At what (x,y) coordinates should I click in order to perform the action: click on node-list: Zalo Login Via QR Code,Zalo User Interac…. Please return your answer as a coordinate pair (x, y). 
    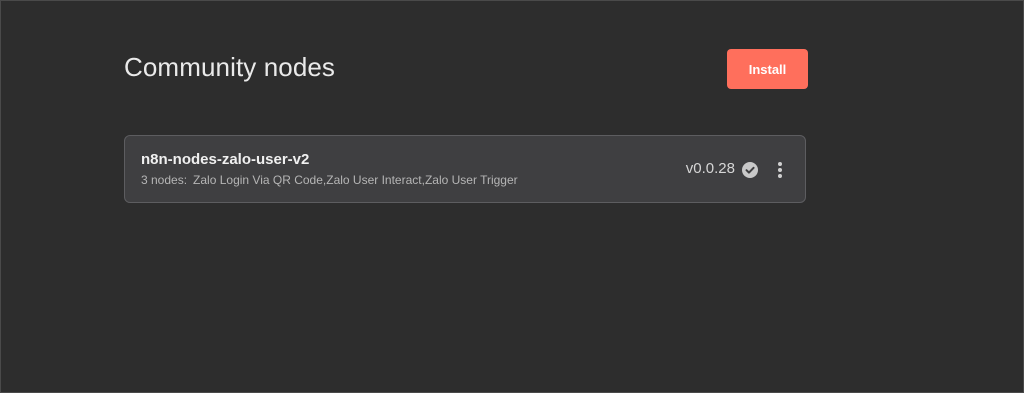
    Looking at the image, I should click on (355, 180).